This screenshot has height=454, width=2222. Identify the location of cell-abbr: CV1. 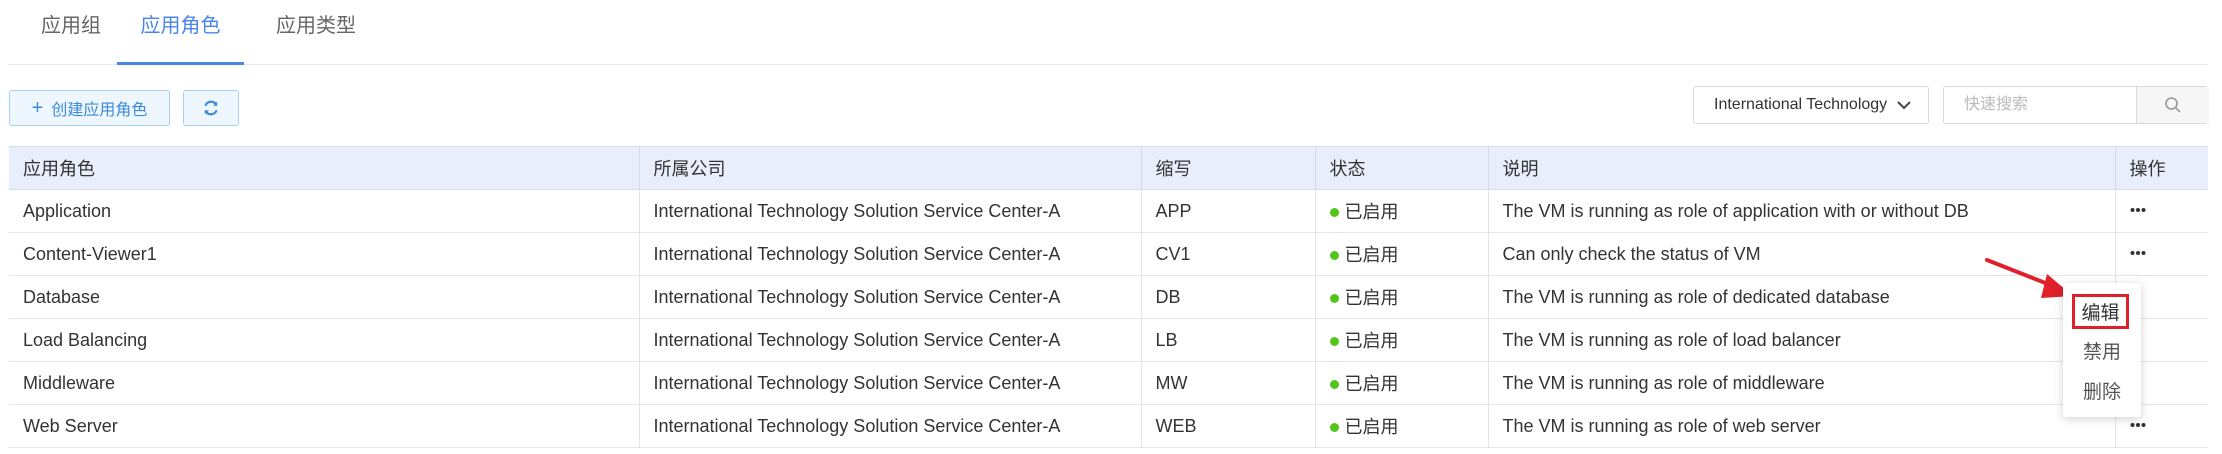
(1227, 254).